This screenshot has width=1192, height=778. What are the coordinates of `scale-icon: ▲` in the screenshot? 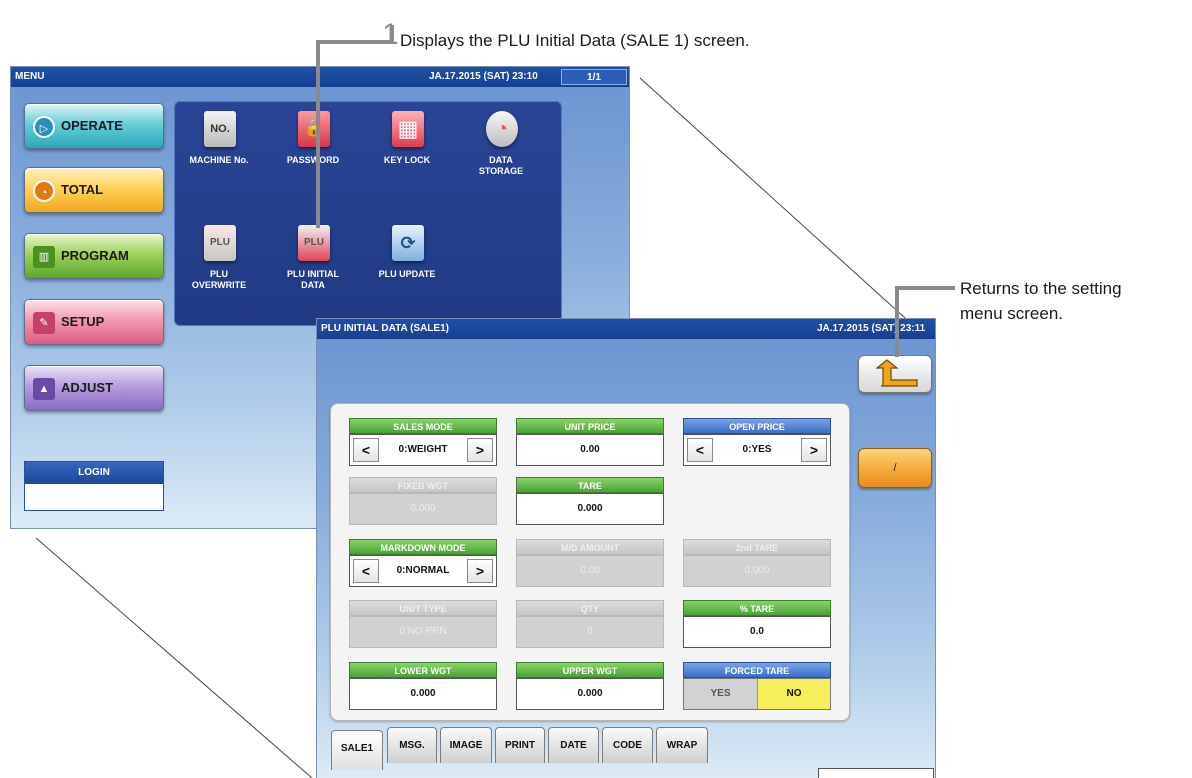 It's located at (44, 389).